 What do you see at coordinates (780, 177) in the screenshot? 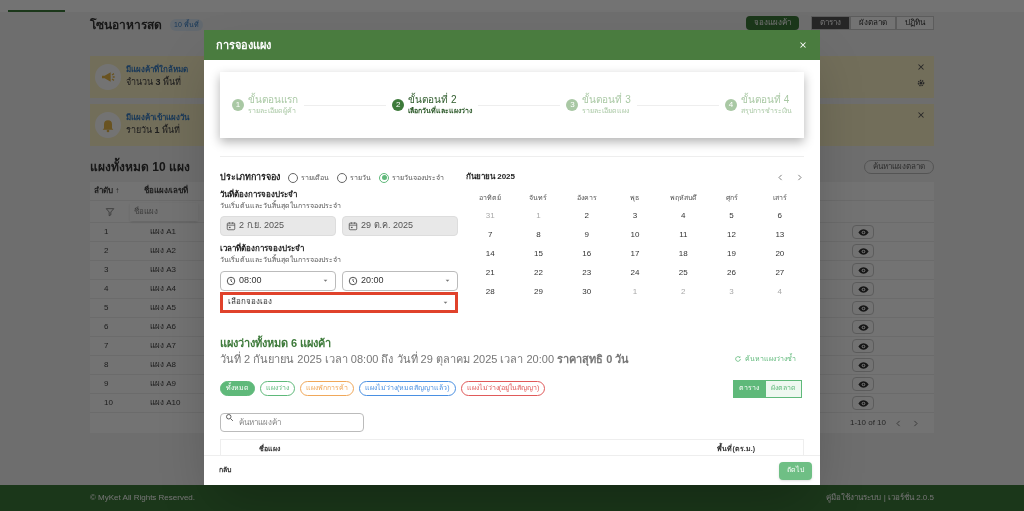
I see `chevron-left-icon` at bounding box center [780, 177].